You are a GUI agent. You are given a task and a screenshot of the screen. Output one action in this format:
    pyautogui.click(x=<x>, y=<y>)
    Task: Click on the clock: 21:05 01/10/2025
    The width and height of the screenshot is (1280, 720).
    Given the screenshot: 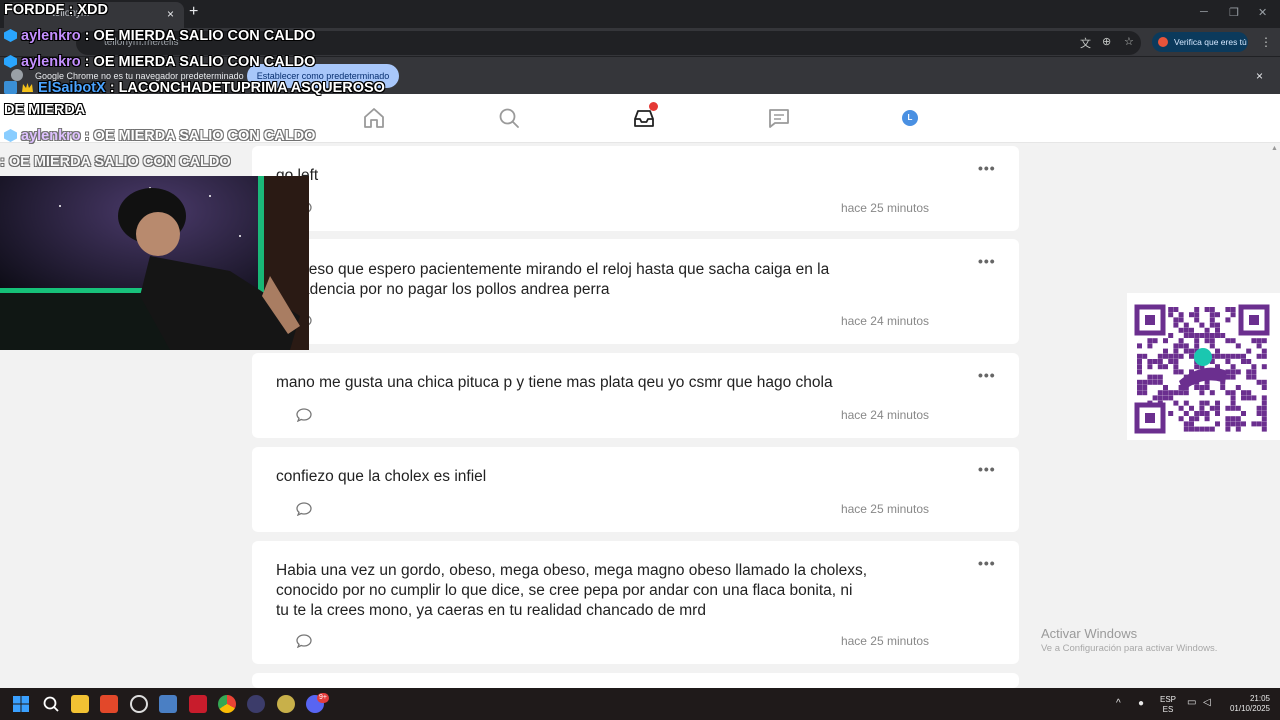 What is the action you would take?
    pyautogui.click(x=1247, y=704)
    